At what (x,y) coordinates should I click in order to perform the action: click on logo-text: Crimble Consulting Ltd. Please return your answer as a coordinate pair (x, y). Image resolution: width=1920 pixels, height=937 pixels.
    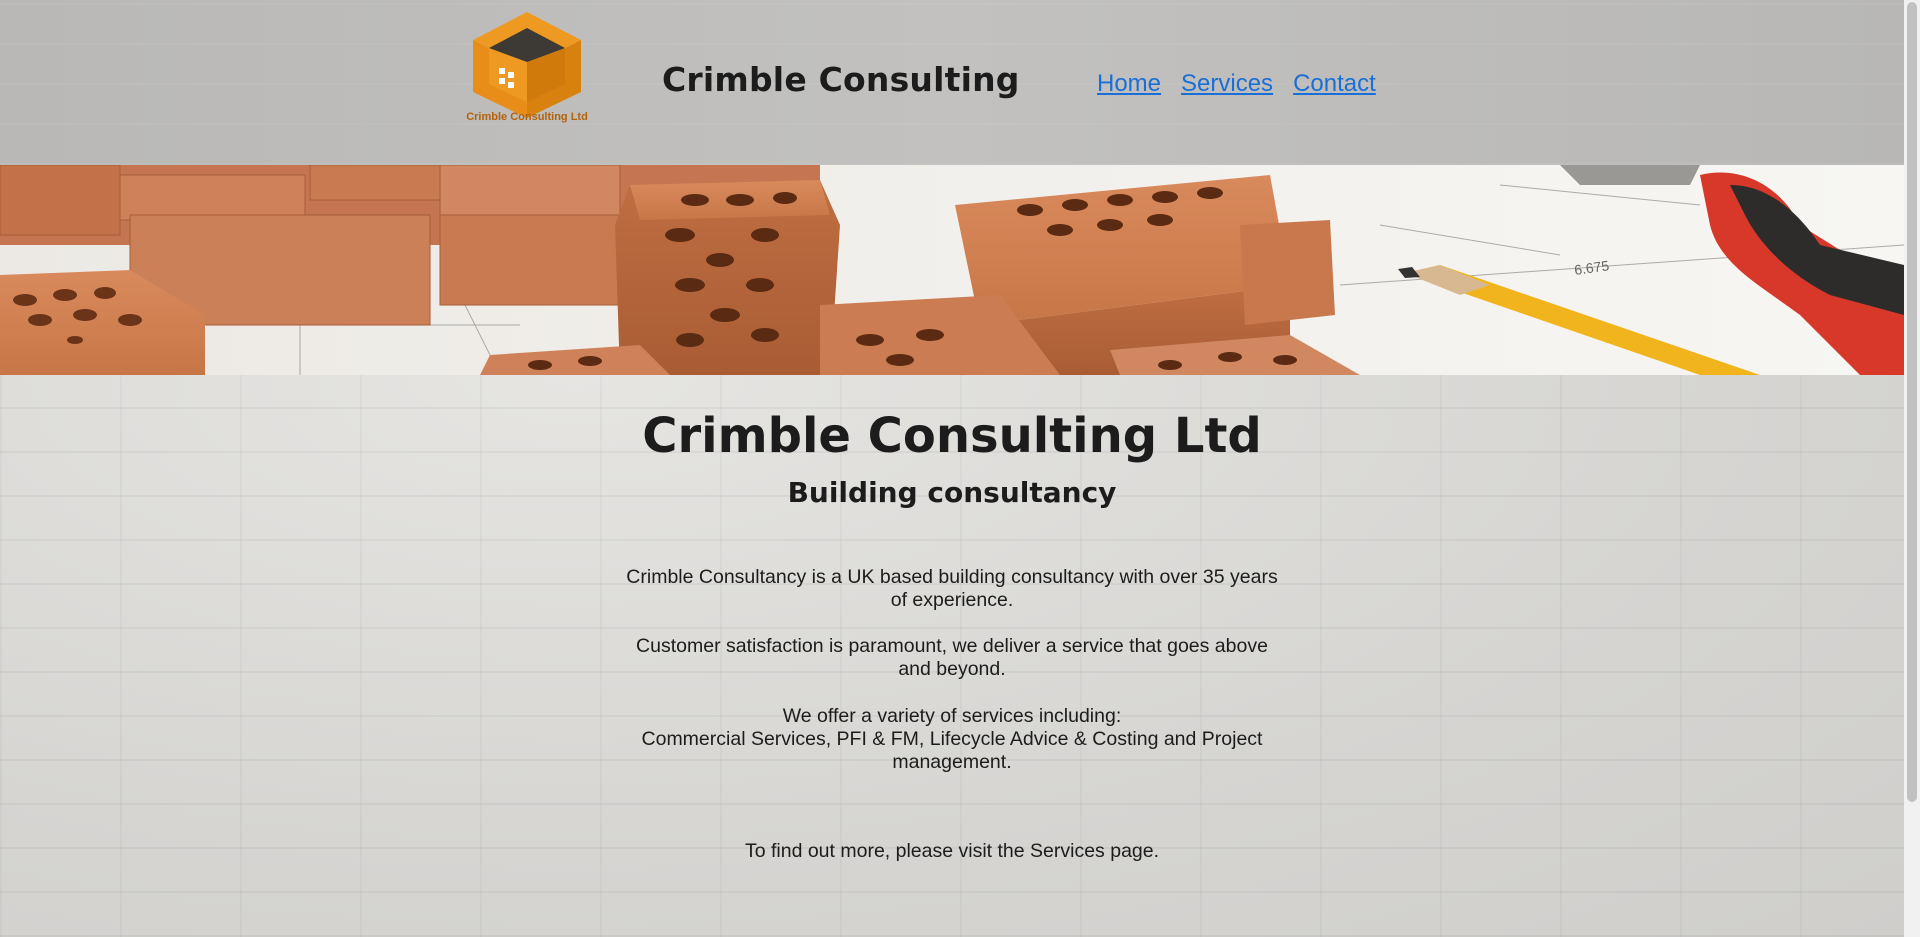
    Looking at the image, I should click on (527, 117).